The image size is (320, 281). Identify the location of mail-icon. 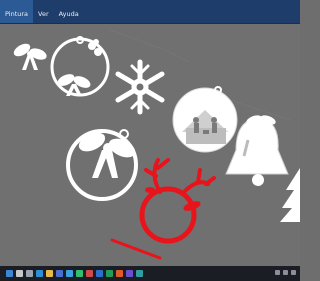
(69, 273).